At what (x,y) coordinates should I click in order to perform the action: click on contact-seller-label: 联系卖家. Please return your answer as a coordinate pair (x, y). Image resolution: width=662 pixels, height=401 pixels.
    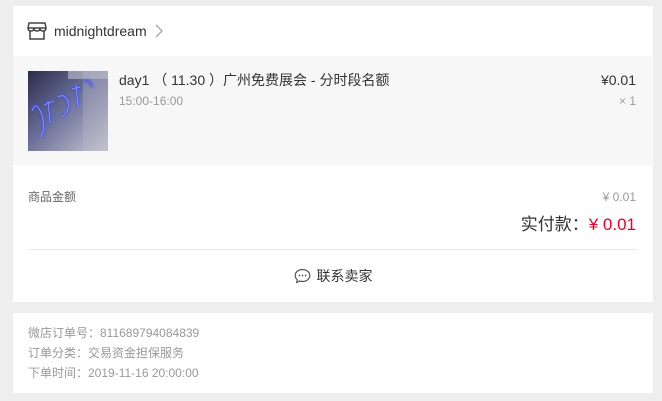
    Looking at the image, I should click on (345, 276).